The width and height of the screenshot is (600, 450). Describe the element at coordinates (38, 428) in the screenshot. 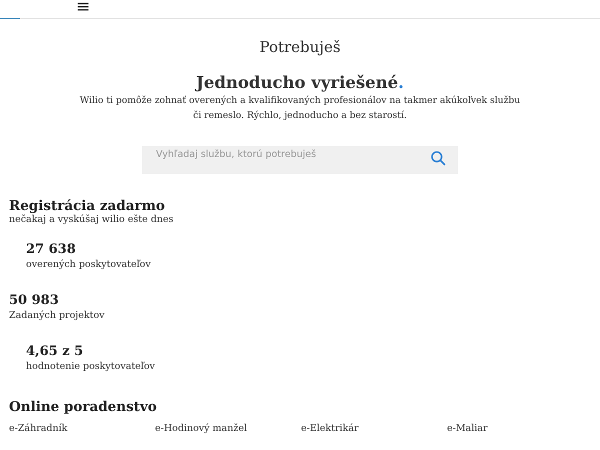

I see `service-link: e-Záhradník` at that location.